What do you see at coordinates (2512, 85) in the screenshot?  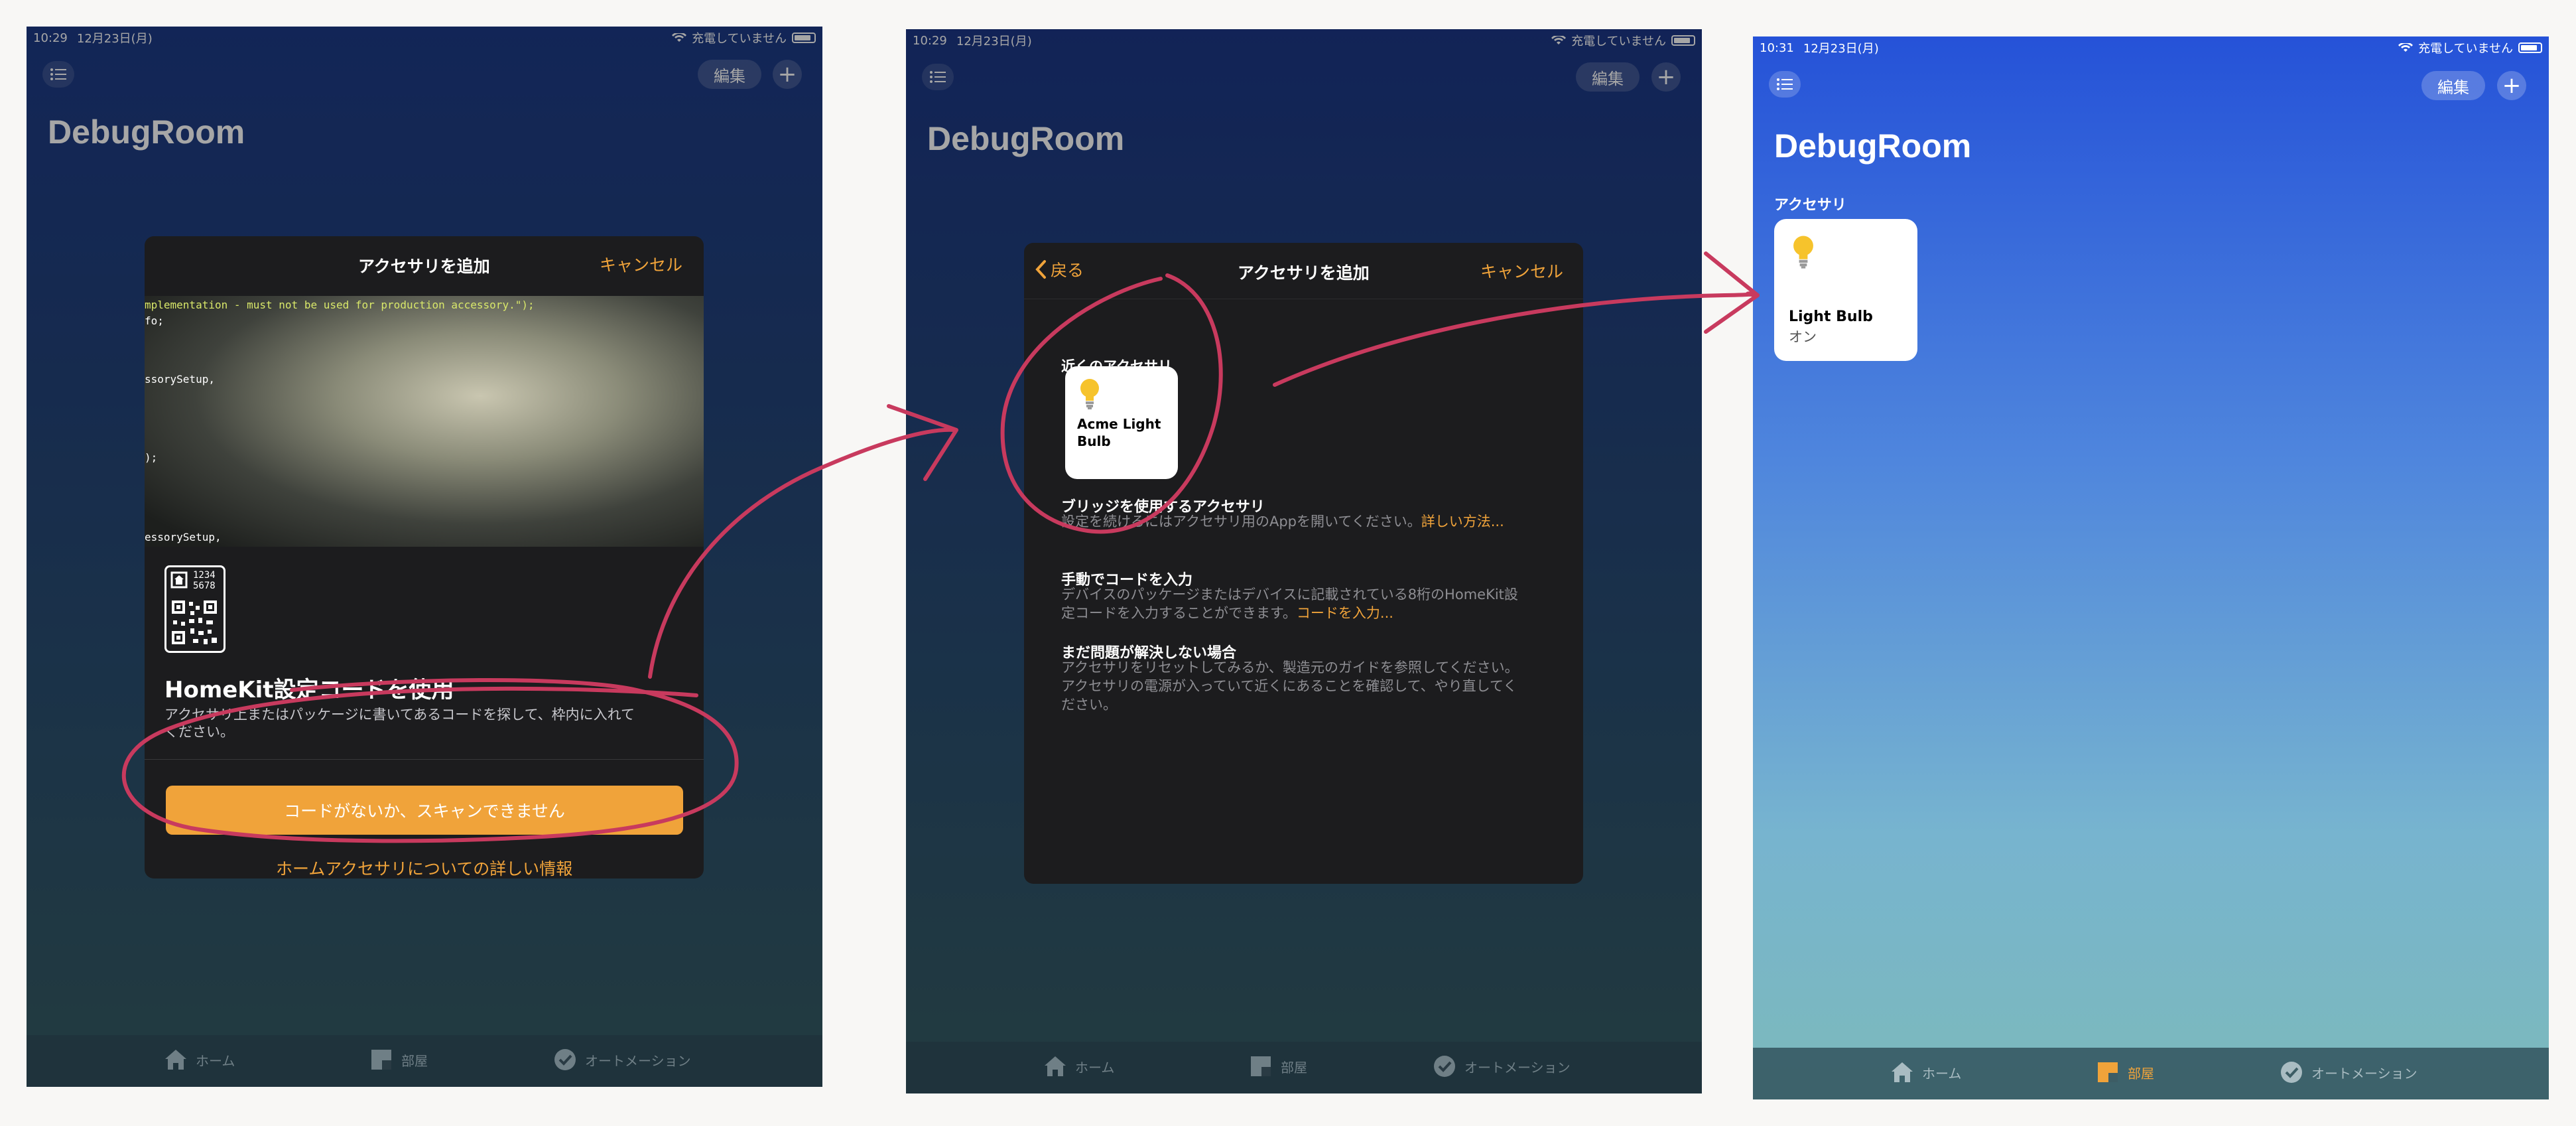 I see `add-button: +` at bounding box center [2512, 85].